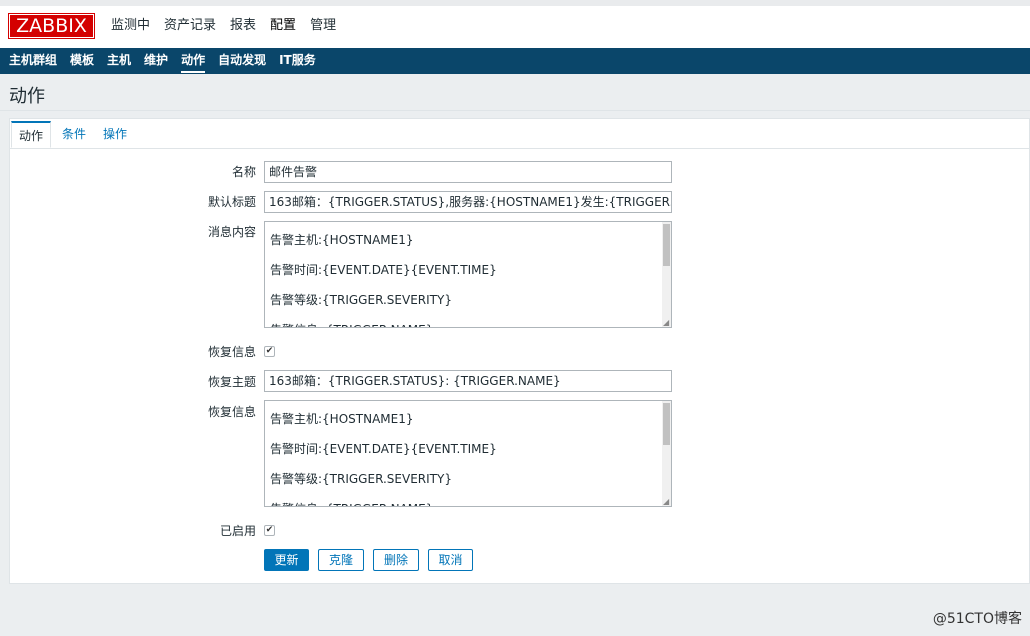 The width and height of the screenshot is (1030, 636). I want to click on name-field: 邮件告警, so click(468, 172).